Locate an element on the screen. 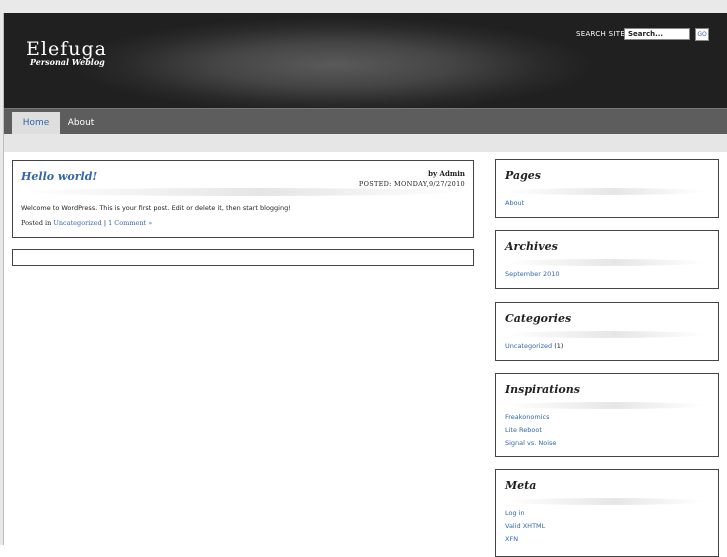 The width and height of the screenshot is (727, 557). widget-archives: Archives September 2010 is located at coordinates (607, 259).